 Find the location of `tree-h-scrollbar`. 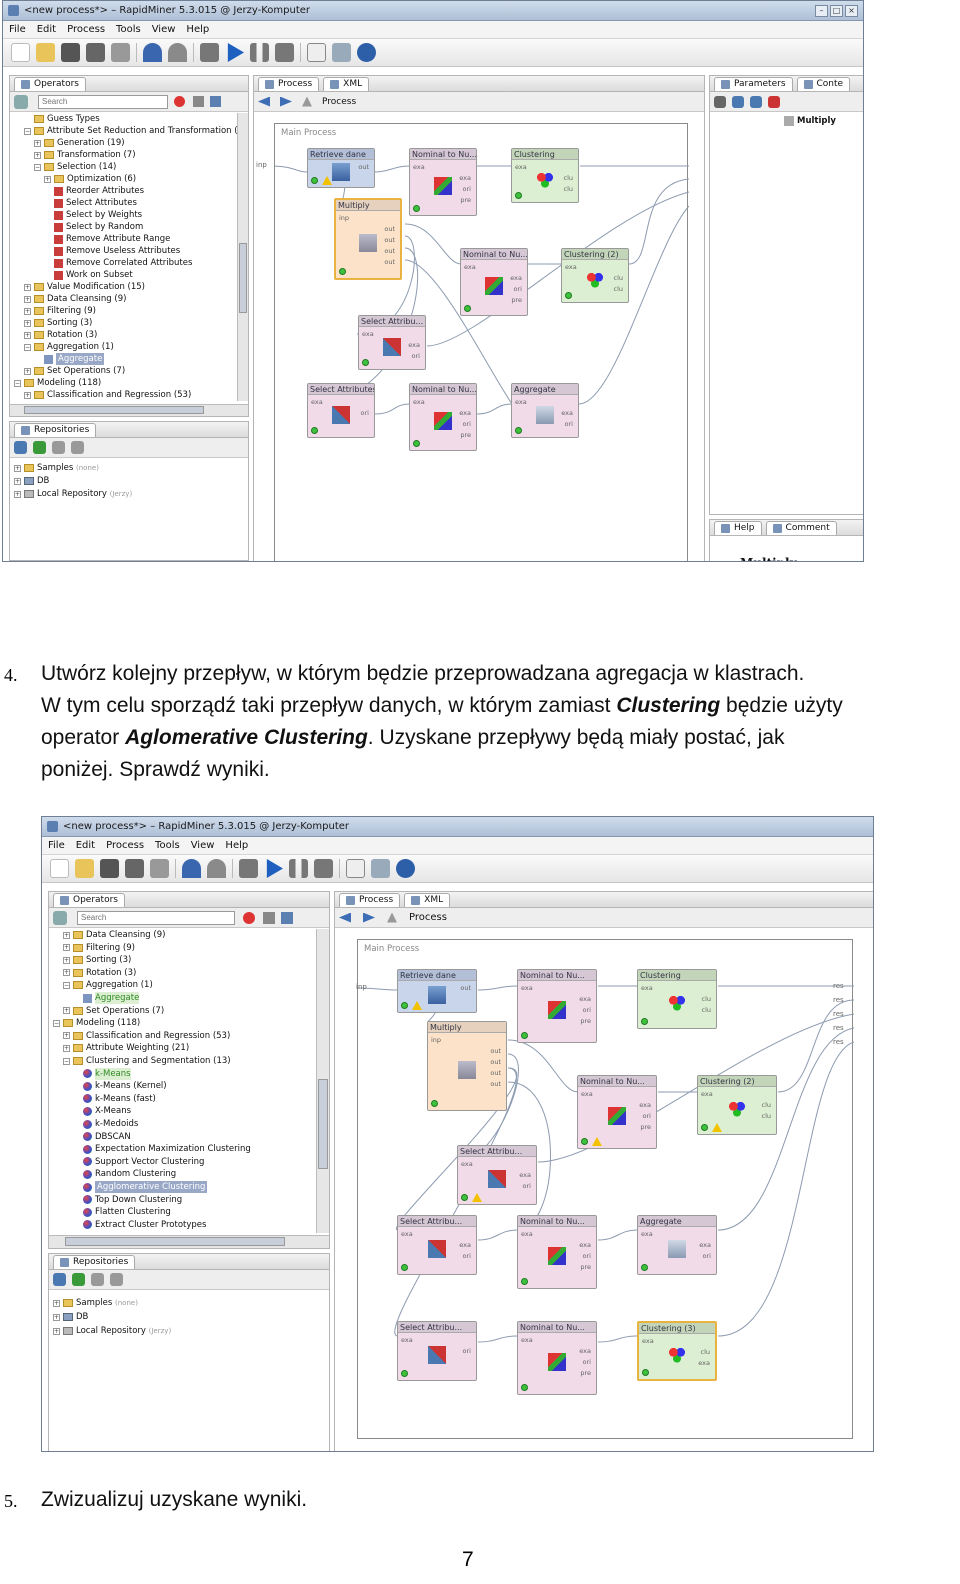

tree-h-scrollbar is located at coordinates (189, 1241).